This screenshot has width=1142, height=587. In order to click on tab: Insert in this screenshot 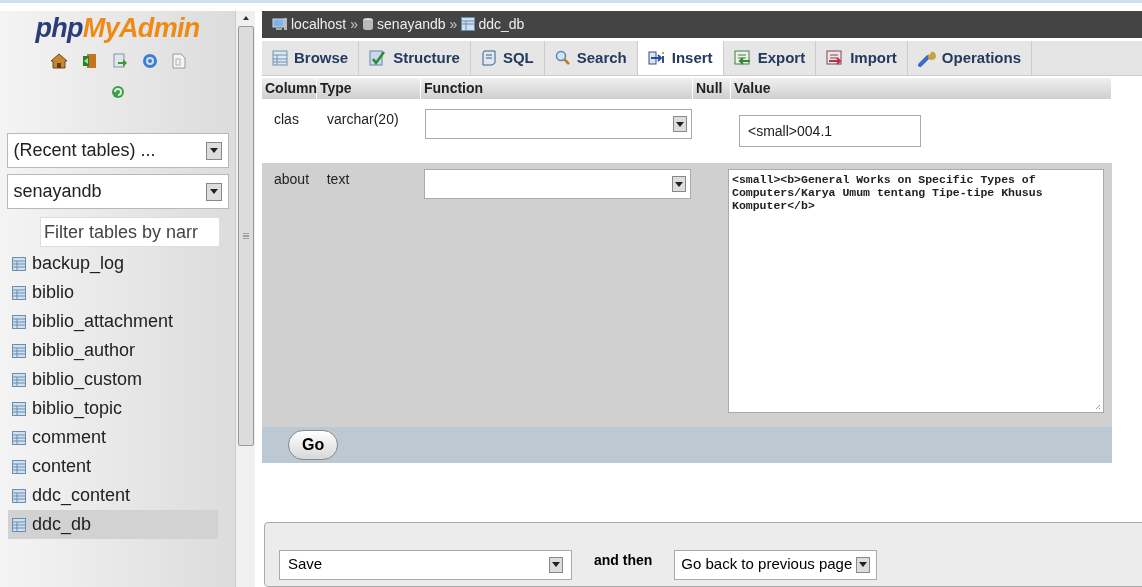, I will do `click(680, 57)`.